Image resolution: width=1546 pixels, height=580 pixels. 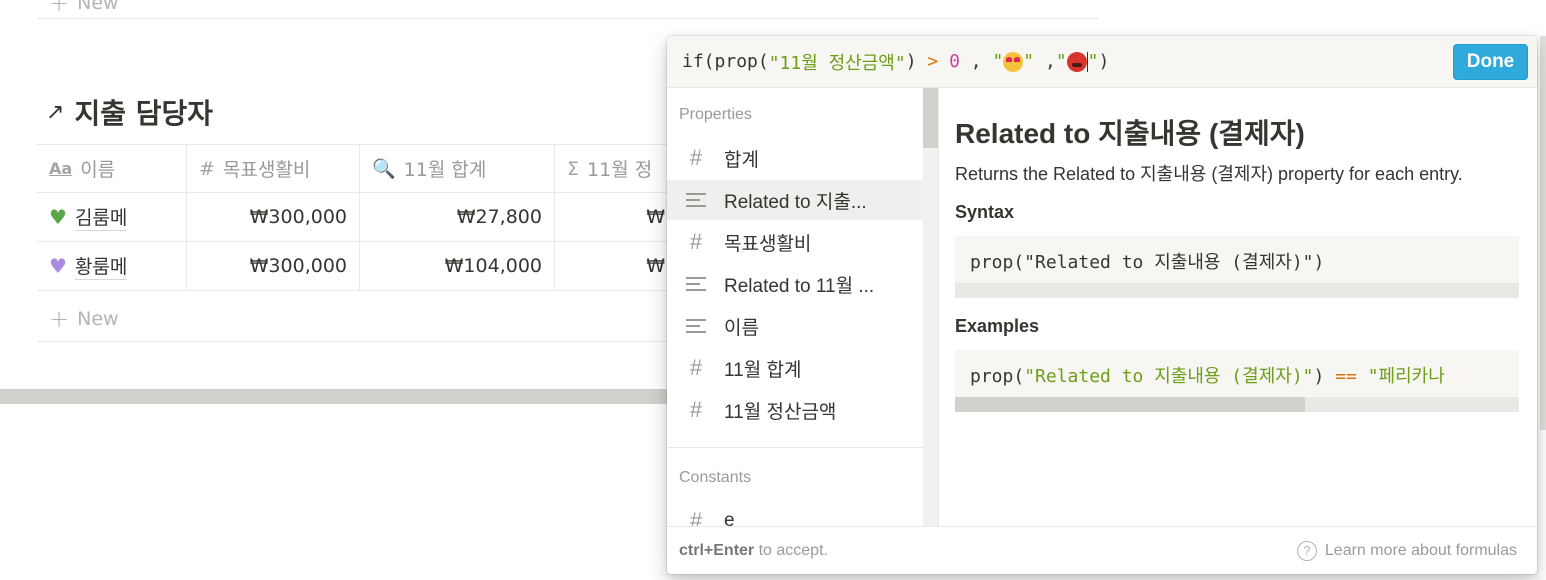 What do you see at coordinates (1076, 61) in the screenshot?
I see `angry-face-emoji-icon` at bounding box center [1076, 61].